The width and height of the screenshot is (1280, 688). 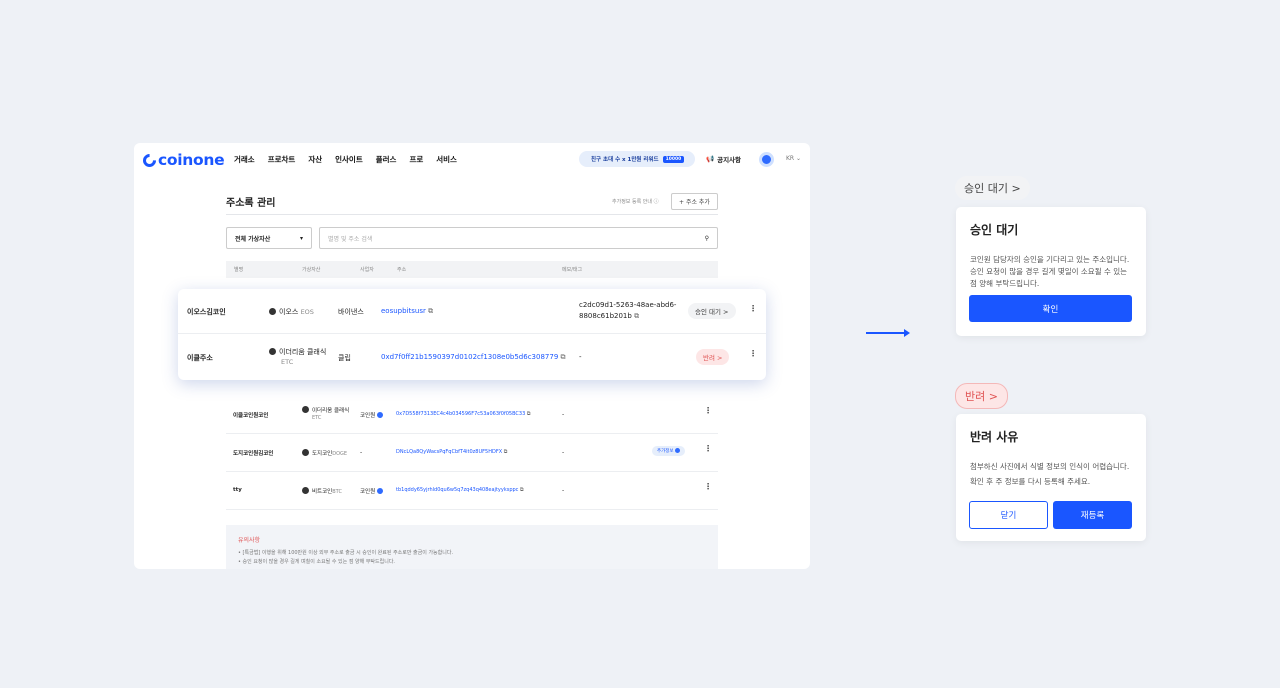 What do you see at coordinates (723, 159) in the screenshot?
I see `notice-link: 📢 공지사항` at bounding box center [723, 159].